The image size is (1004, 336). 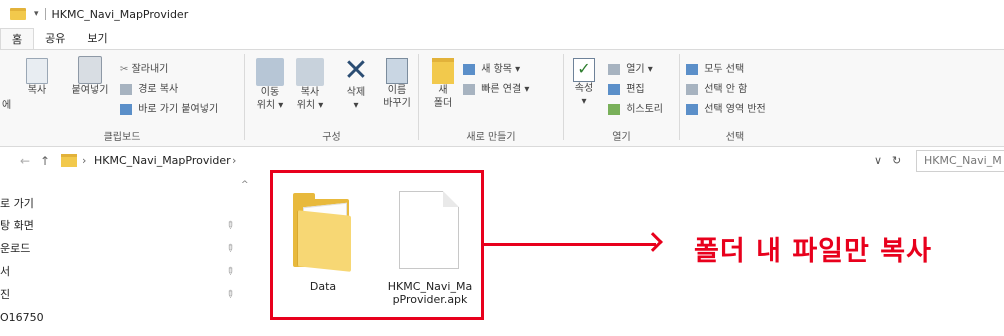 I want to click on breadcrumb-folder-icon, so click(x=69, y=160).